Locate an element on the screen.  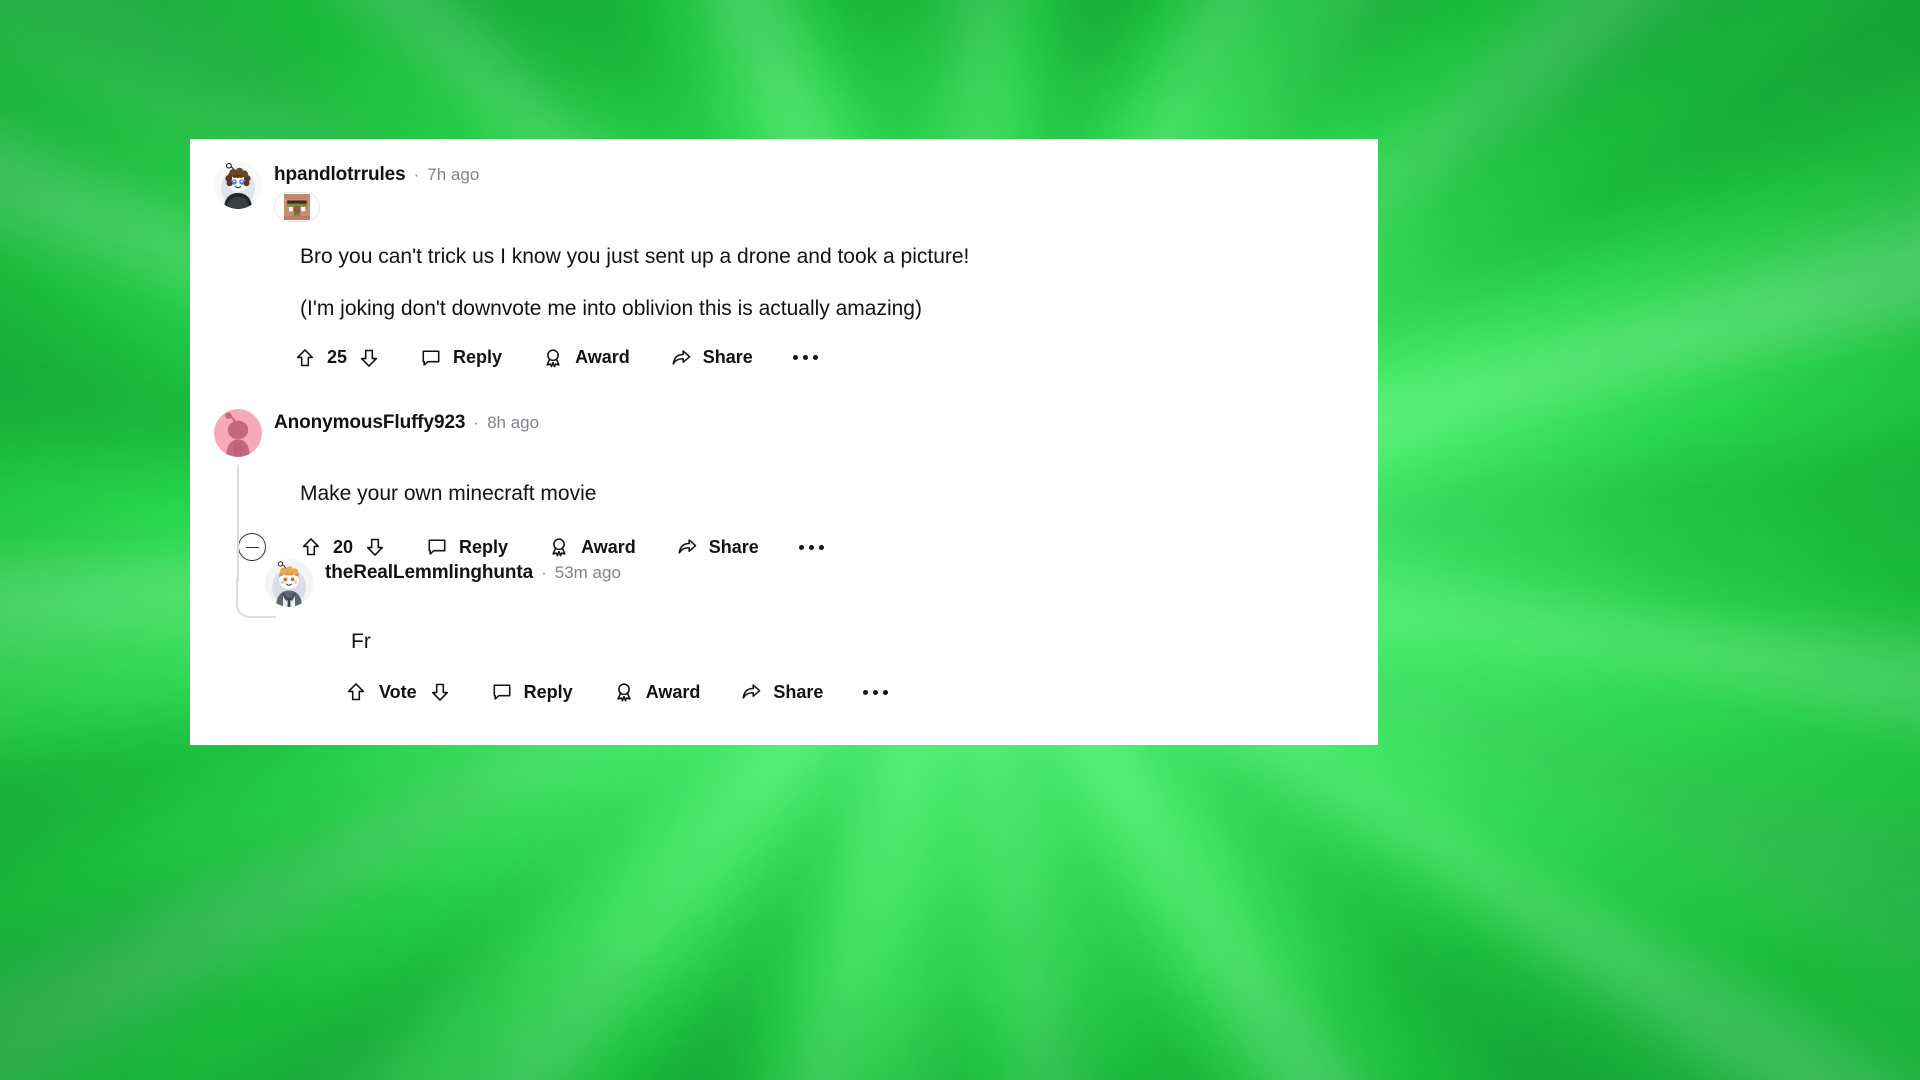
vote-count: Vote is located at coordinates (398, 691).